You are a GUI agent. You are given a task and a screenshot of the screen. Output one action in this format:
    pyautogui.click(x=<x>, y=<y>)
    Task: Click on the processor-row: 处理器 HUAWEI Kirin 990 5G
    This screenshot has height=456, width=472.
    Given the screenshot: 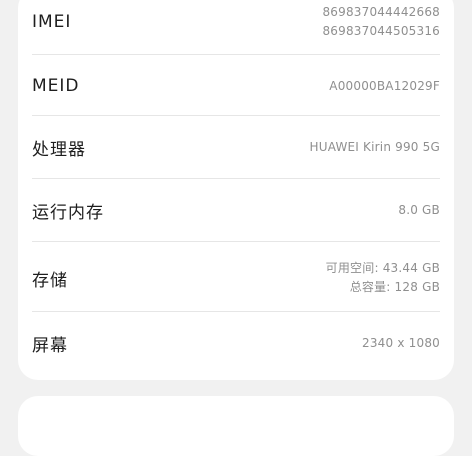 What is the action you would take?
    pyautogui.click(x=236, y=147)
    